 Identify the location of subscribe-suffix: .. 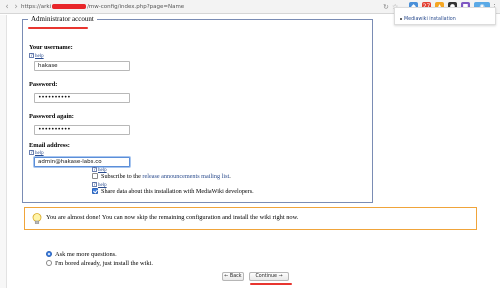
(230, 176).